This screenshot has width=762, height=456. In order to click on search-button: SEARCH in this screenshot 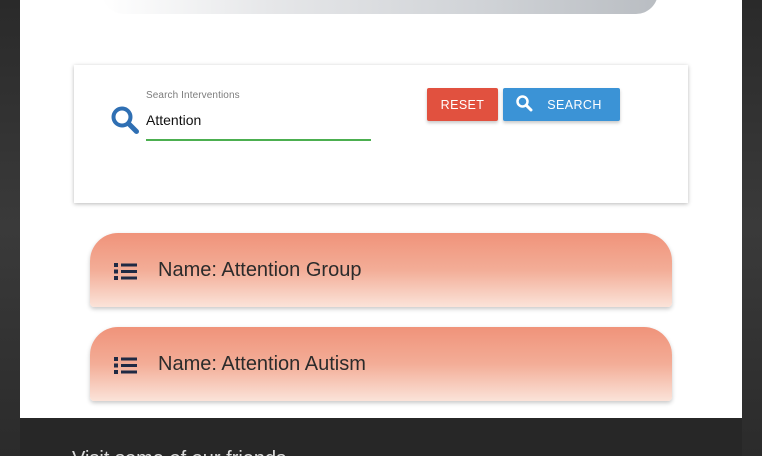, I will do `click(561, 104)`.